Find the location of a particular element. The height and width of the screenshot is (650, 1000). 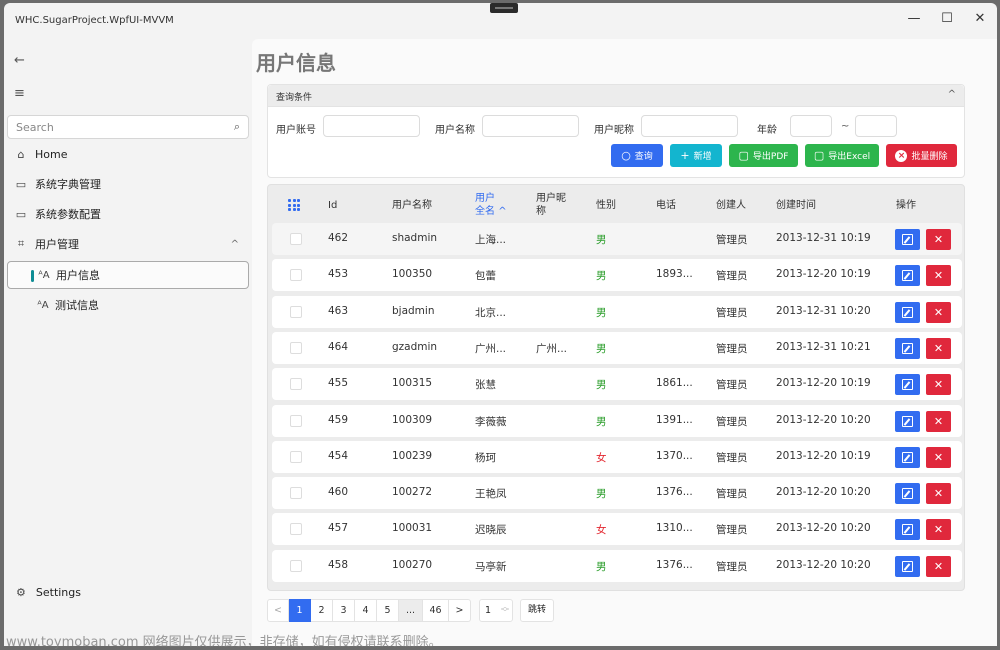

add-button: + 新增 is located at coordinates (696, 155).